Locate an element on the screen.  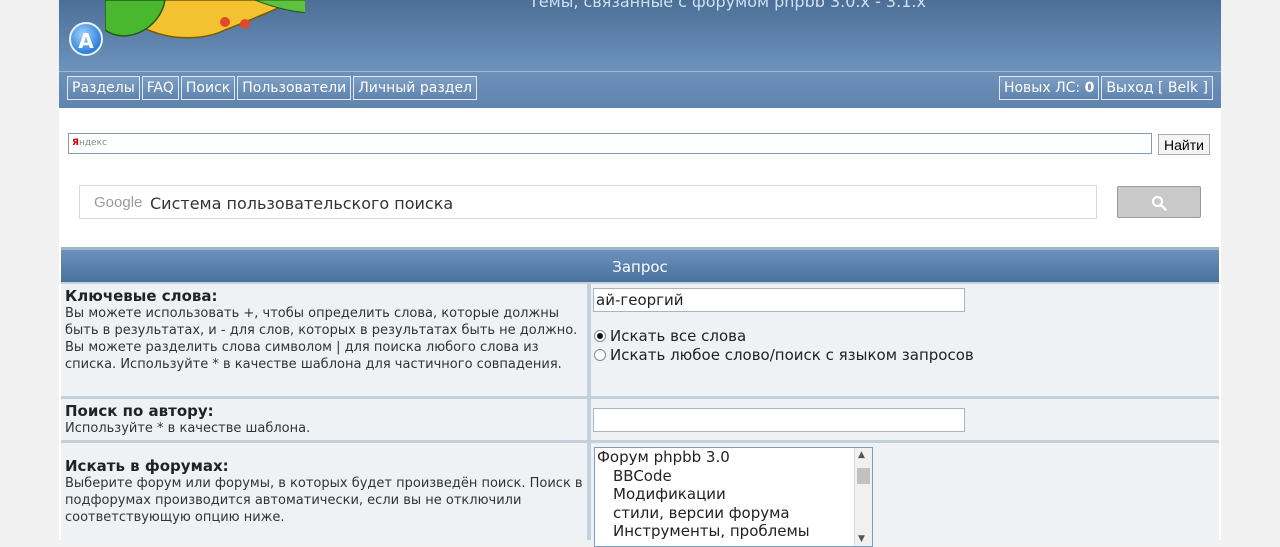
scroll-up-icon: ▲ is located at coordinates (861, 455).